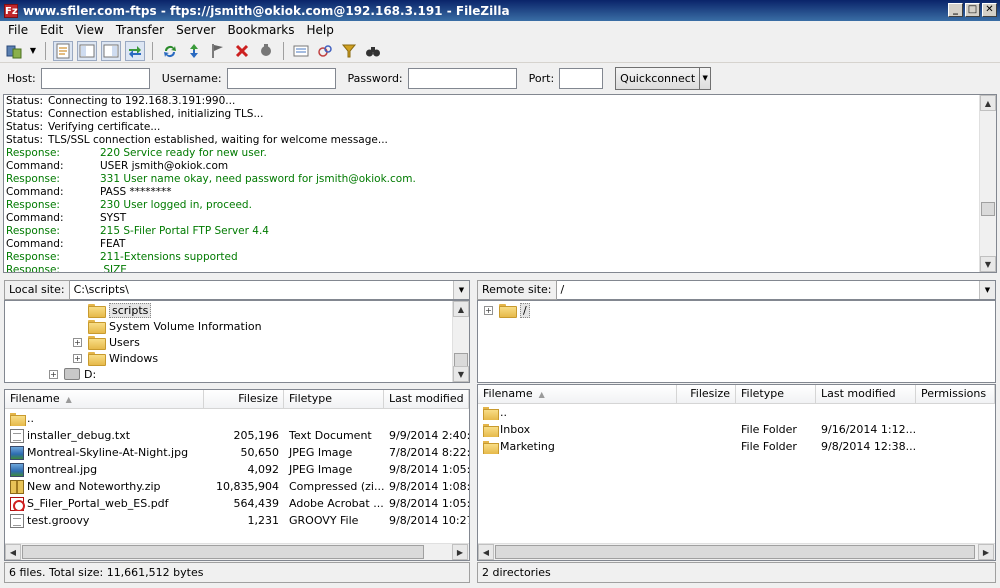  What do you see at coordinates (325, 51) in the screenshot?
I see `sync-browse-icon` at bounding box center [325, 51].